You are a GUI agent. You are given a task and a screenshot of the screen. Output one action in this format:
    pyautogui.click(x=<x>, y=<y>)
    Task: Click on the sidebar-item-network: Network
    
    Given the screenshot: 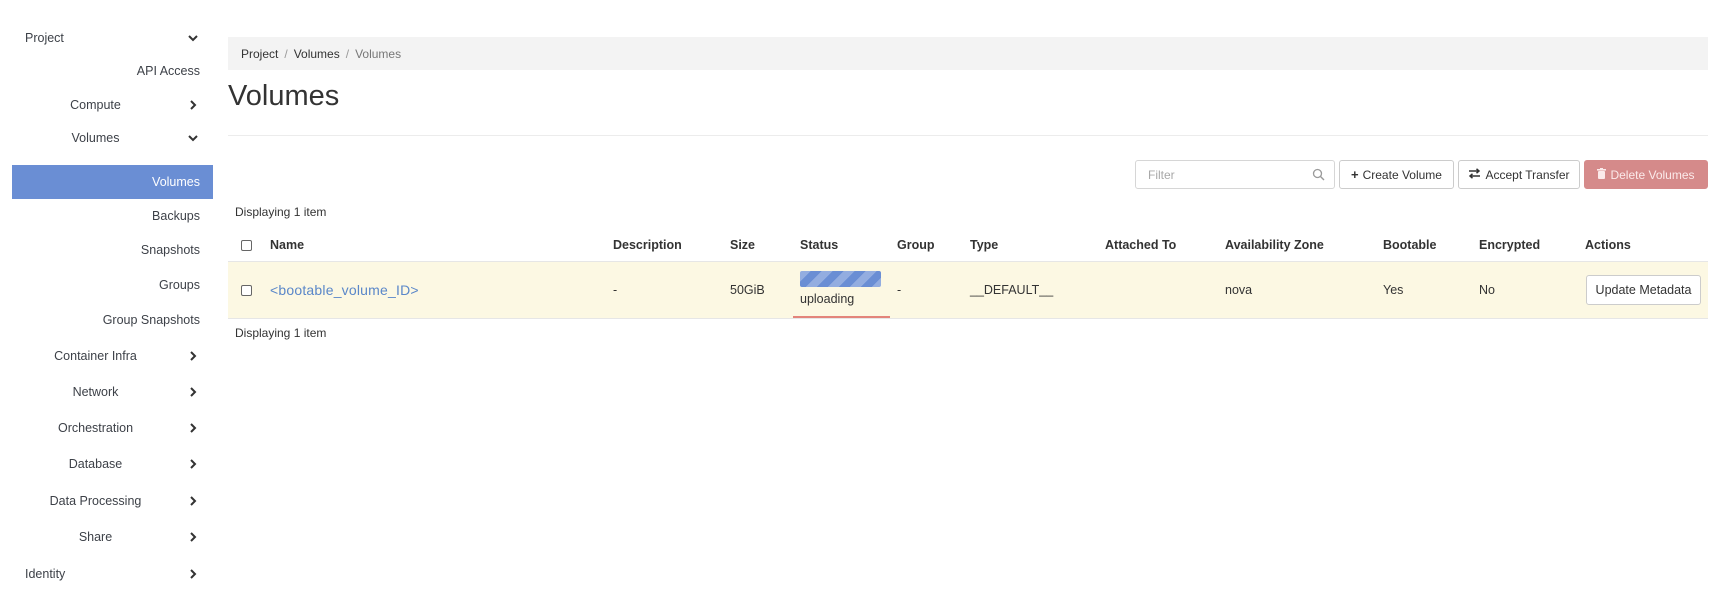 What is the action you would take?
    pyautogui.click(x=112, y=392)
    